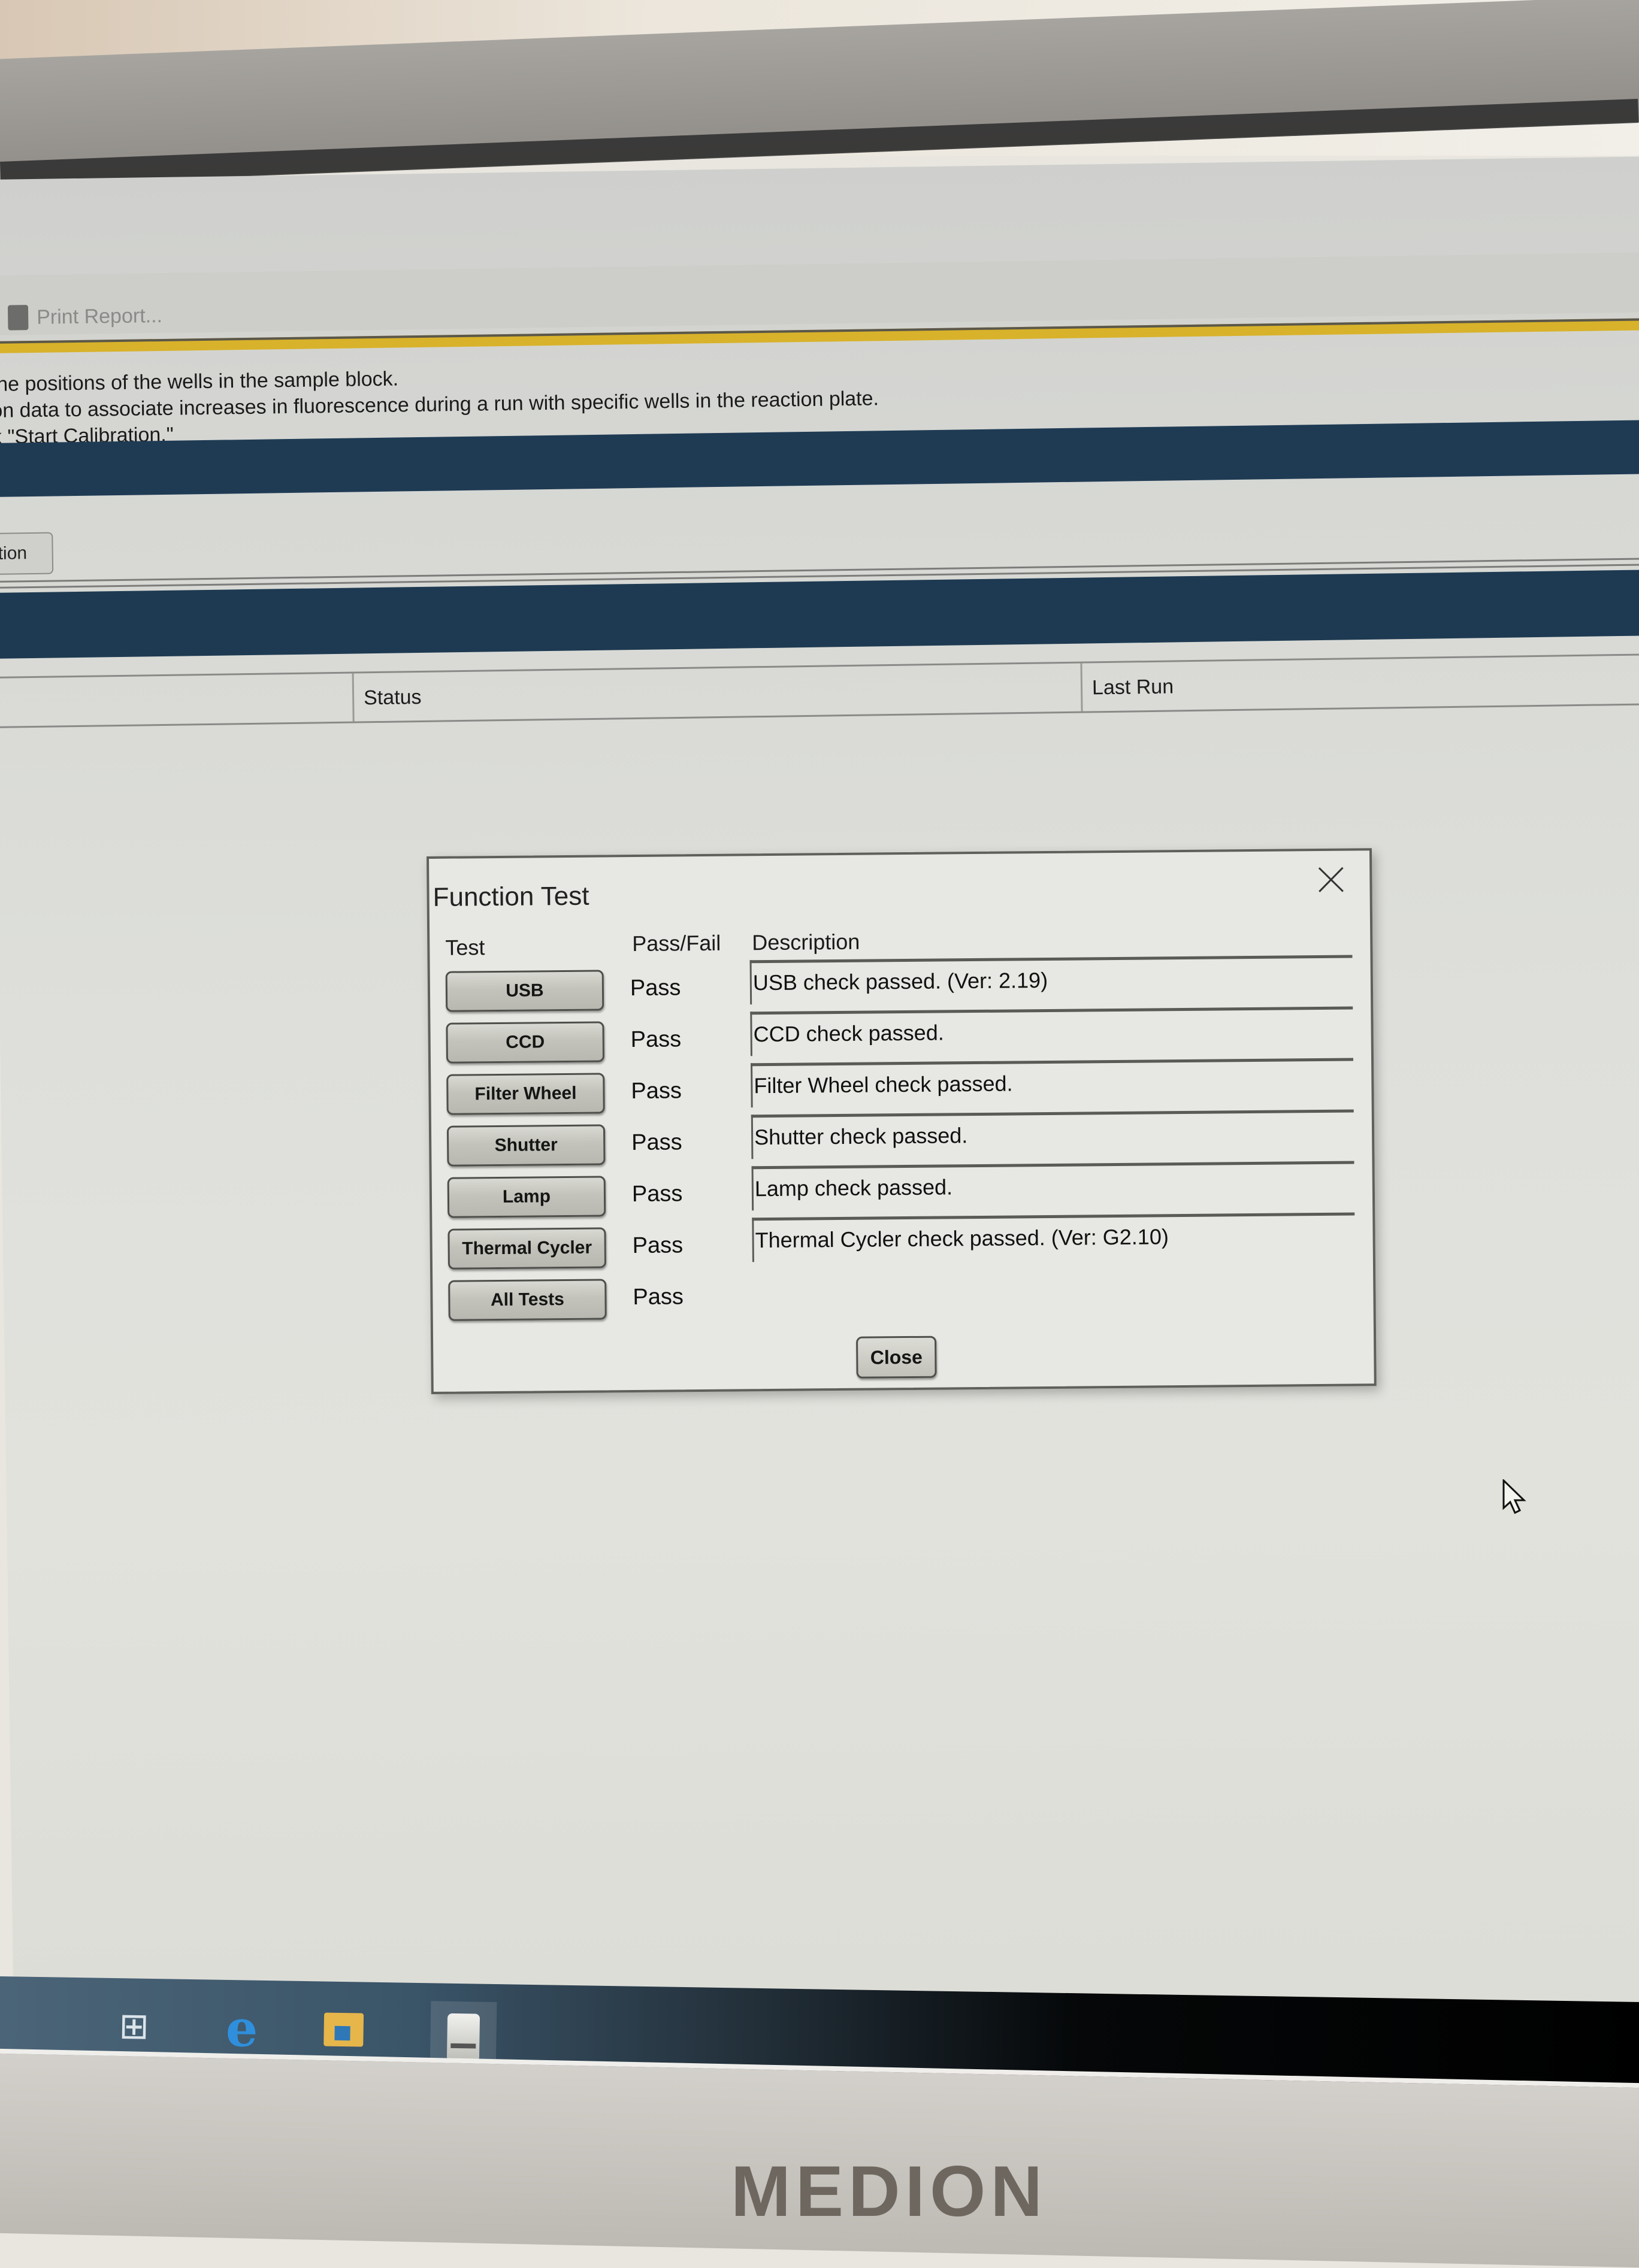  Describe the element at coordinates (1052, 1134) in the screenshot. I see `description-field: Shutter check passed.` at that location.